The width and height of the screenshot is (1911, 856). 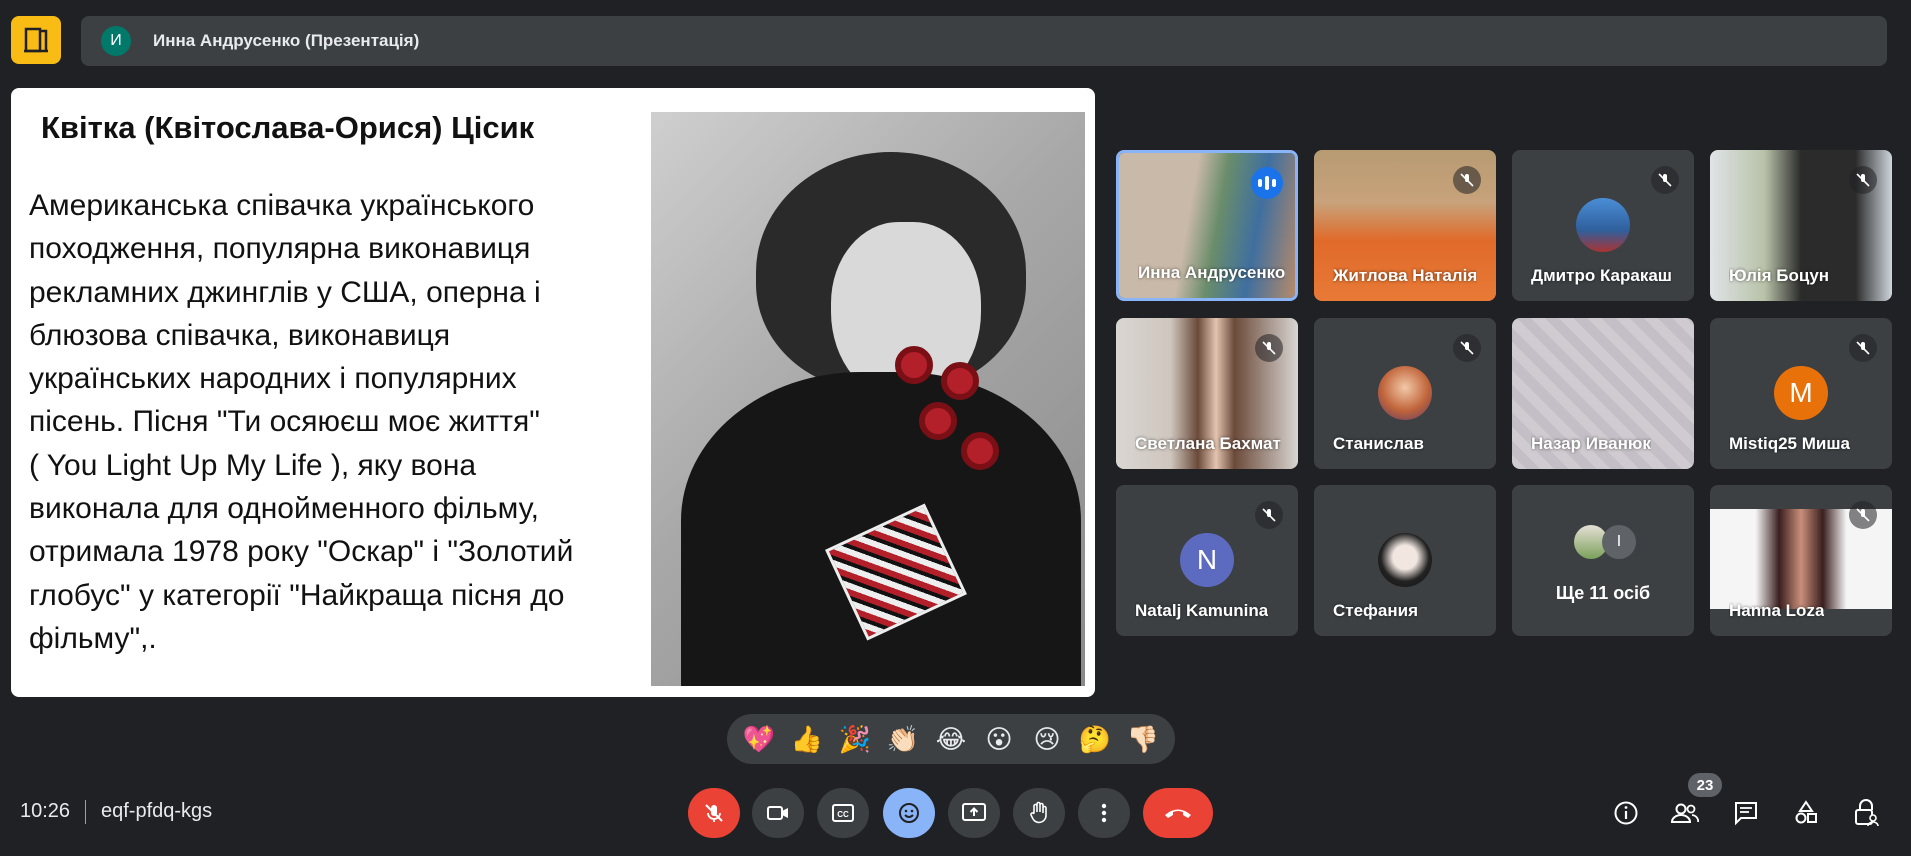 I want to click on participant-tile: Назар Иванюк, so click(x=1603, y=393).